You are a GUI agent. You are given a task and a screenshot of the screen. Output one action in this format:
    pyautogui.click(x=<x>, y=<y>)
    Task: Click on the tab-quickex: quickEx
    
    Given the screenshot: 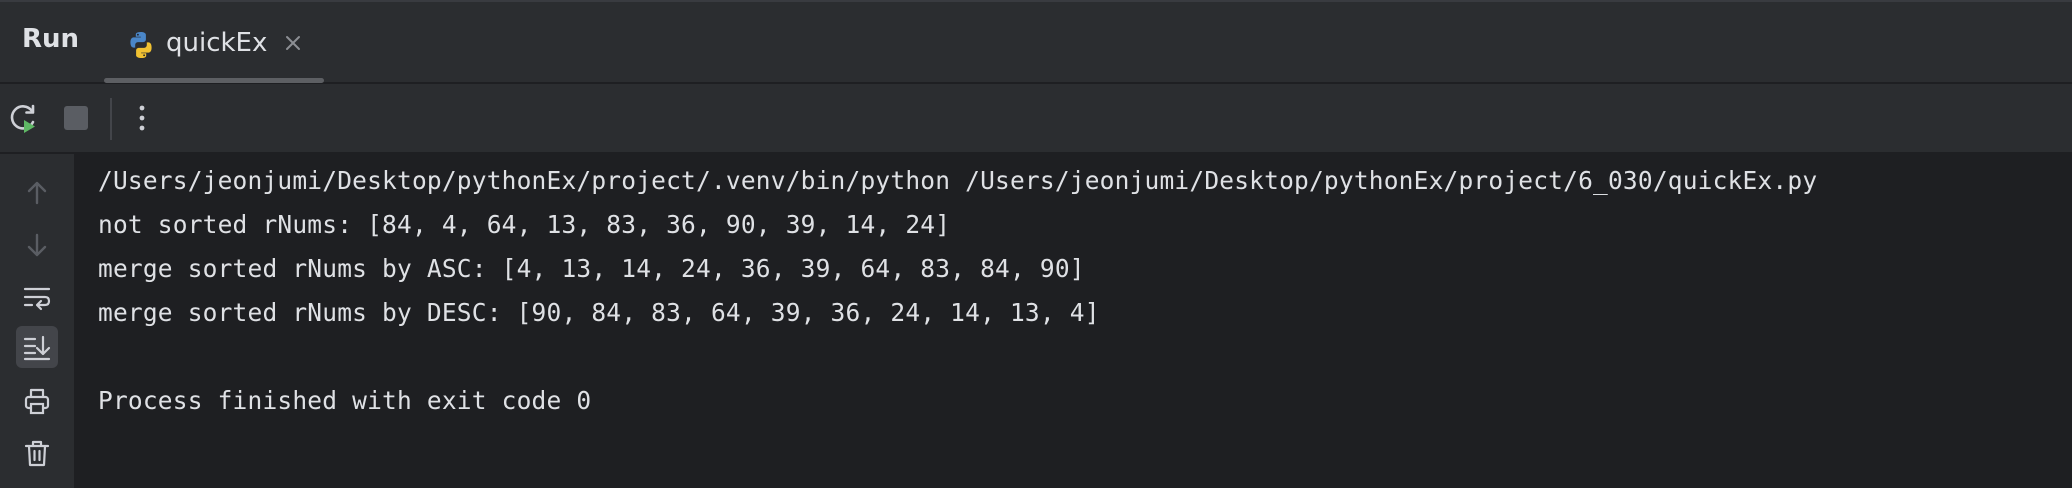 What is the action you would take?
    pyautogui.click(x=214, y=43)
    